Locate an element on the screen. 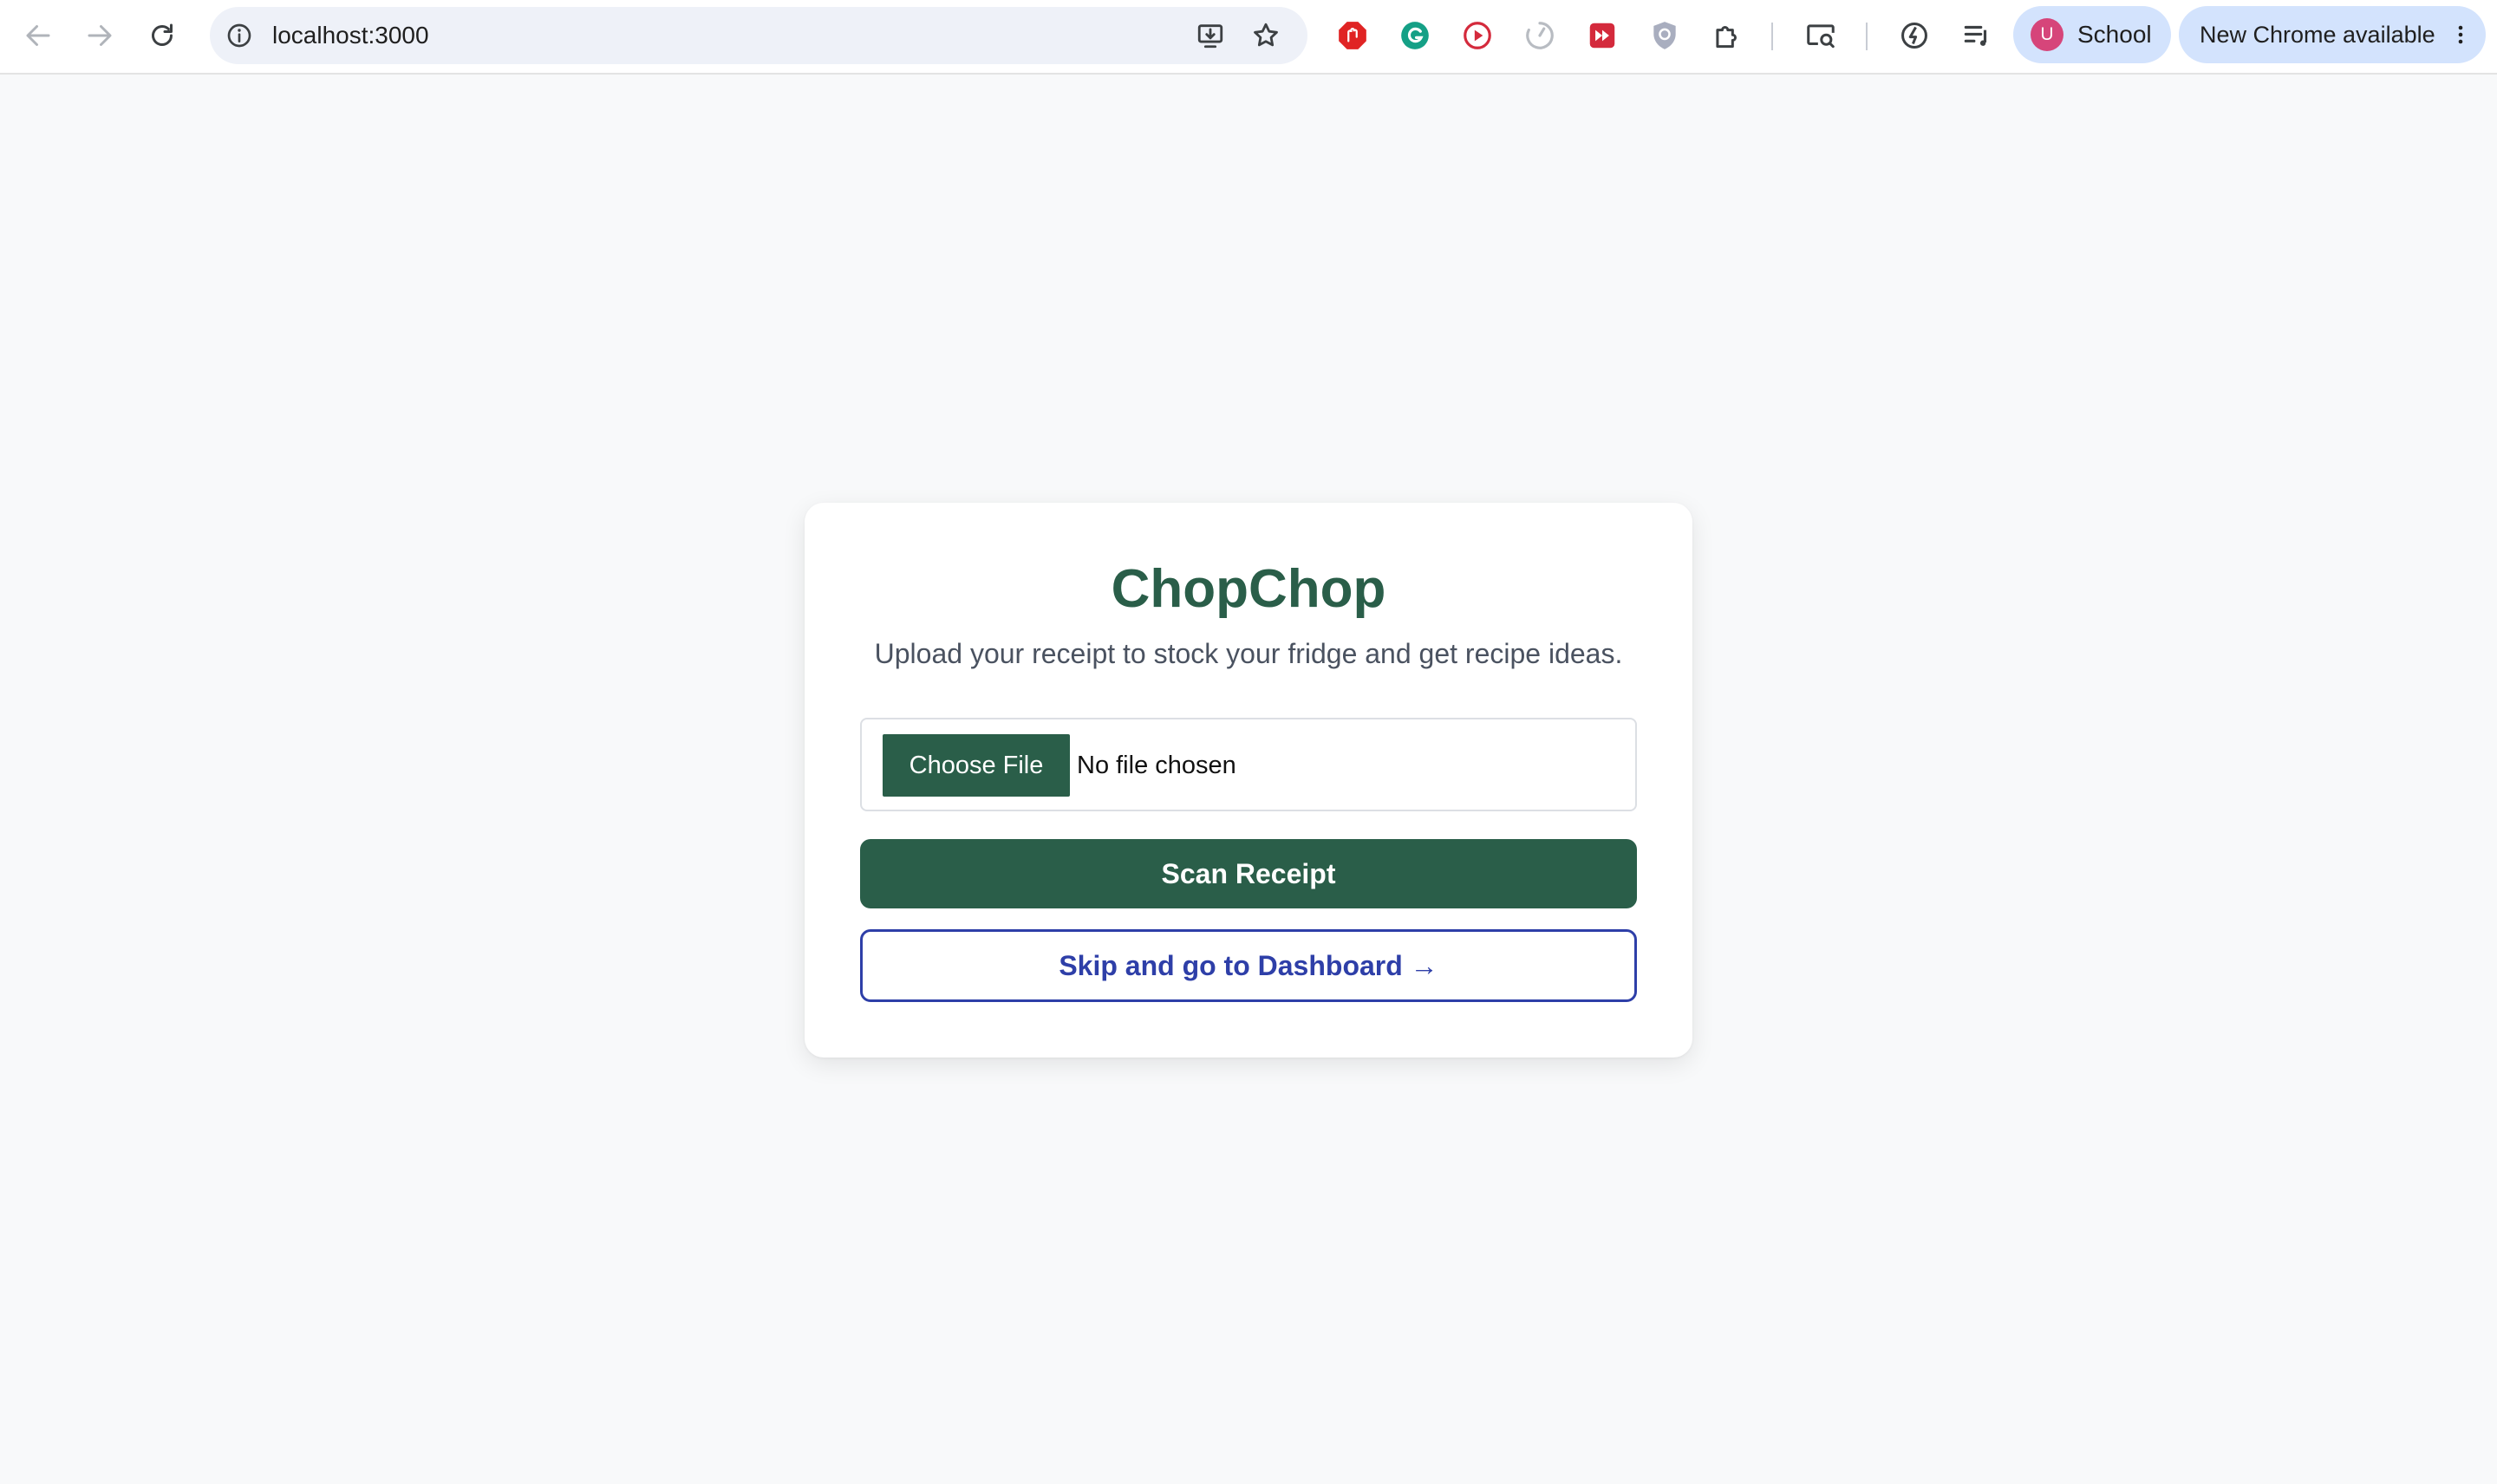  avatar: U is located at coordinates (2047, 34).